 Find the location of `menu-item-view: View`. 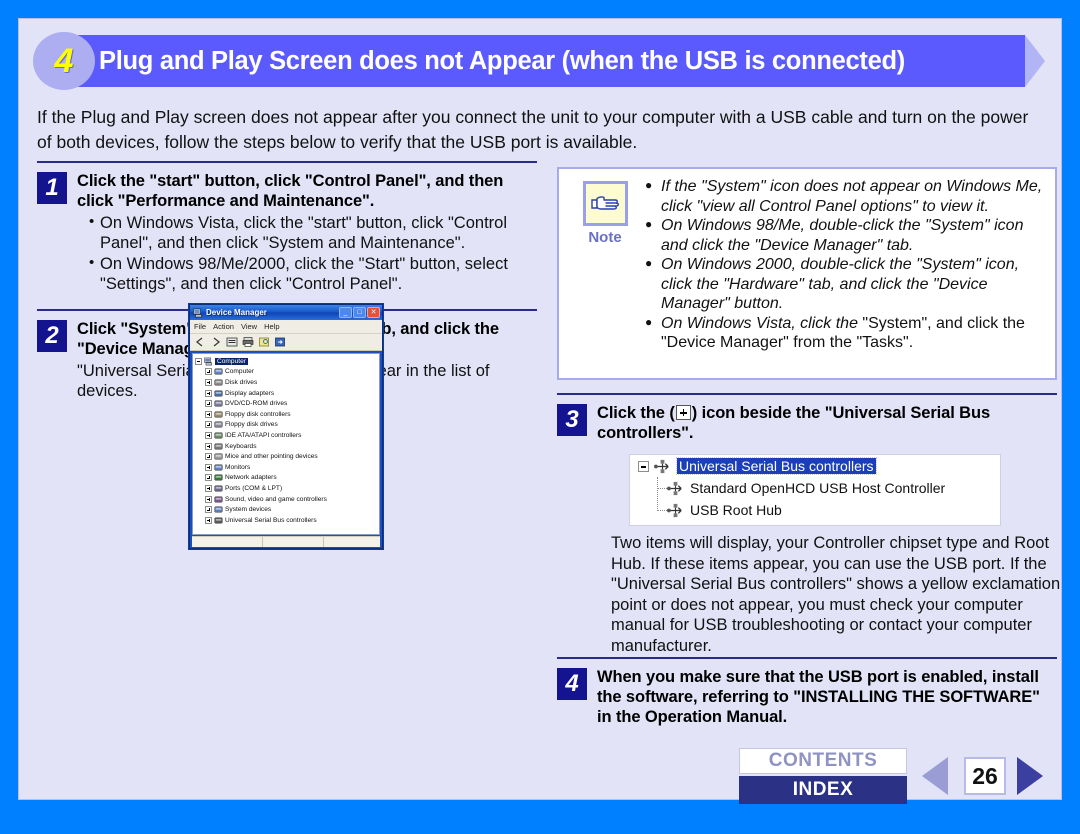

menu-item-view: View is located at coordinates (249, 326).